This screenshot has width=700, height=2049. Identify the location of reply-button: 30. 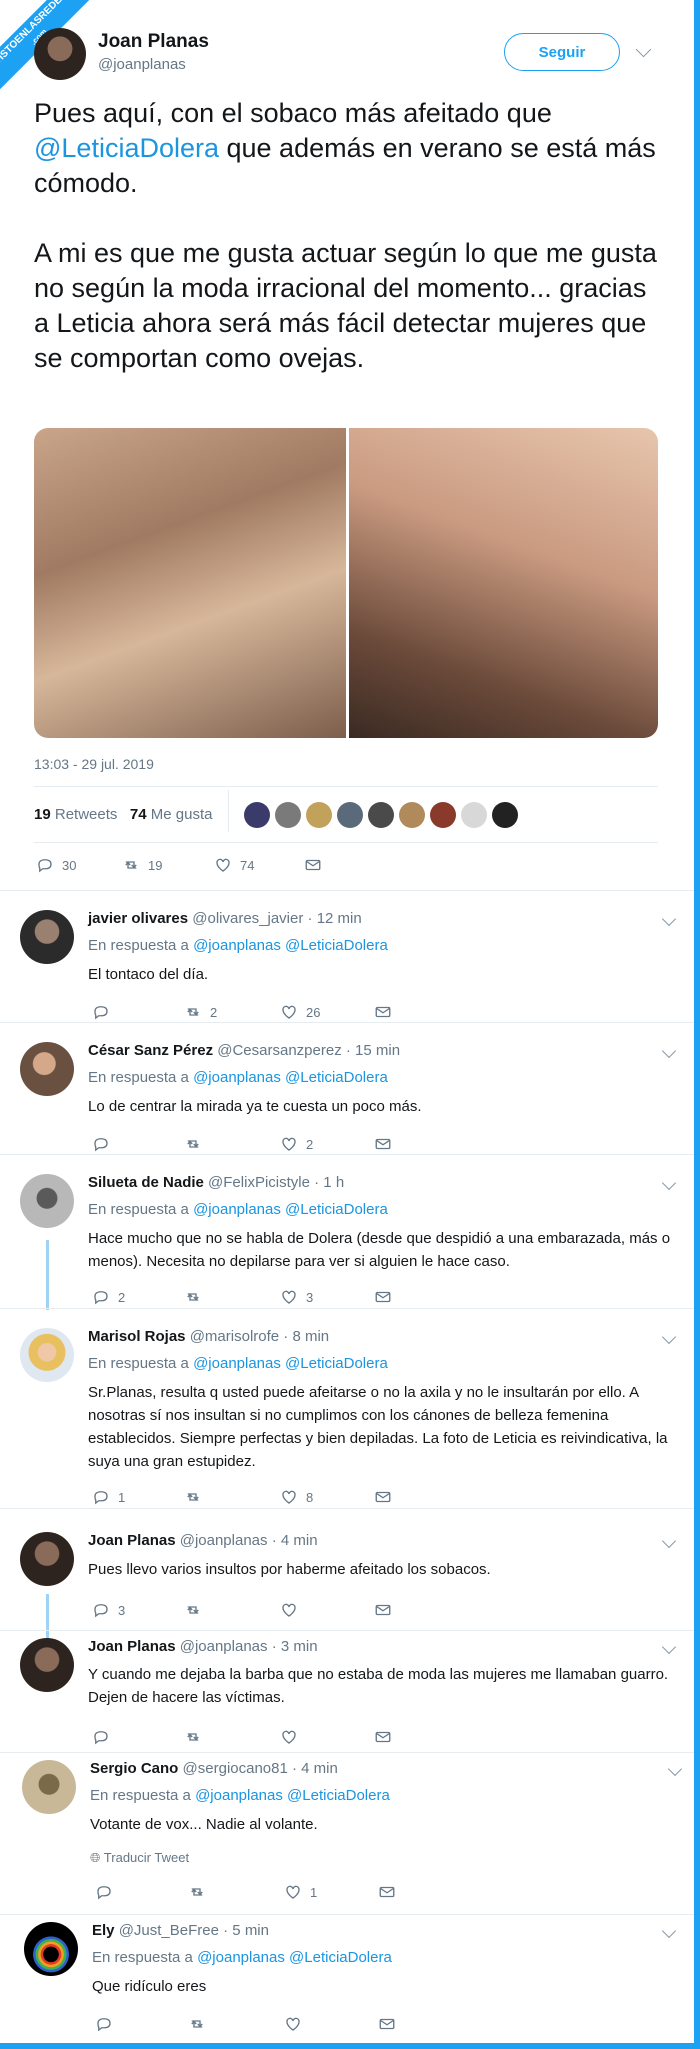
(56, 865).